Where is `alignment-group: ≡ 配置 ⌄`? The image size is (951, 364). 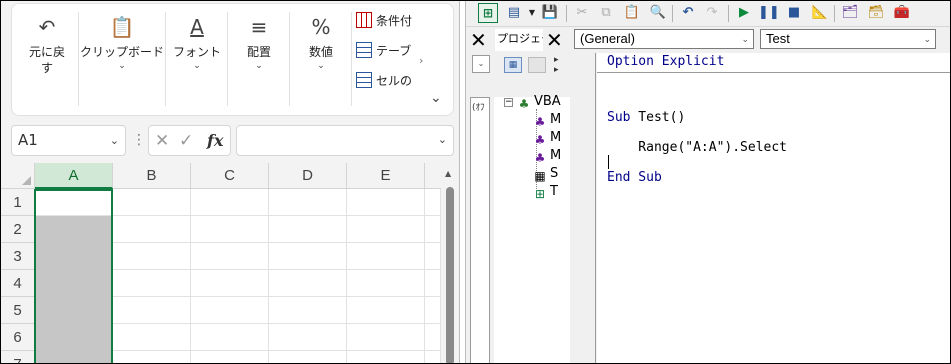 alignment-group: ≡ 配置 ⌄ is located at coordinates (259, 59).